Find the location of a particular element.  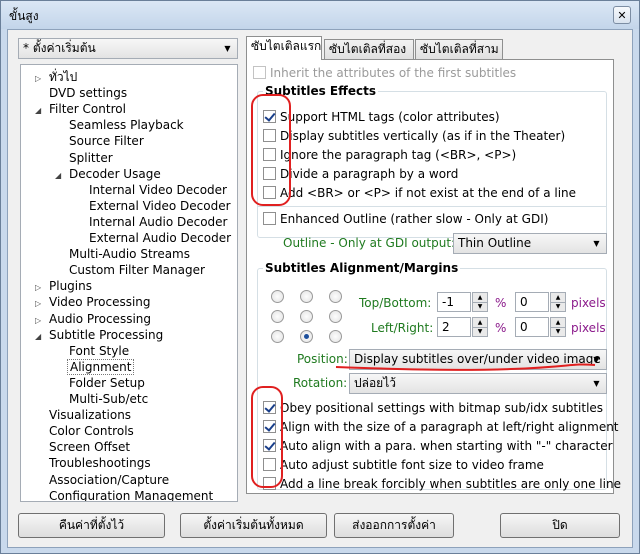

left-right-pixel-spinner: ▲ ▼ is located at coordinates (558, 327).